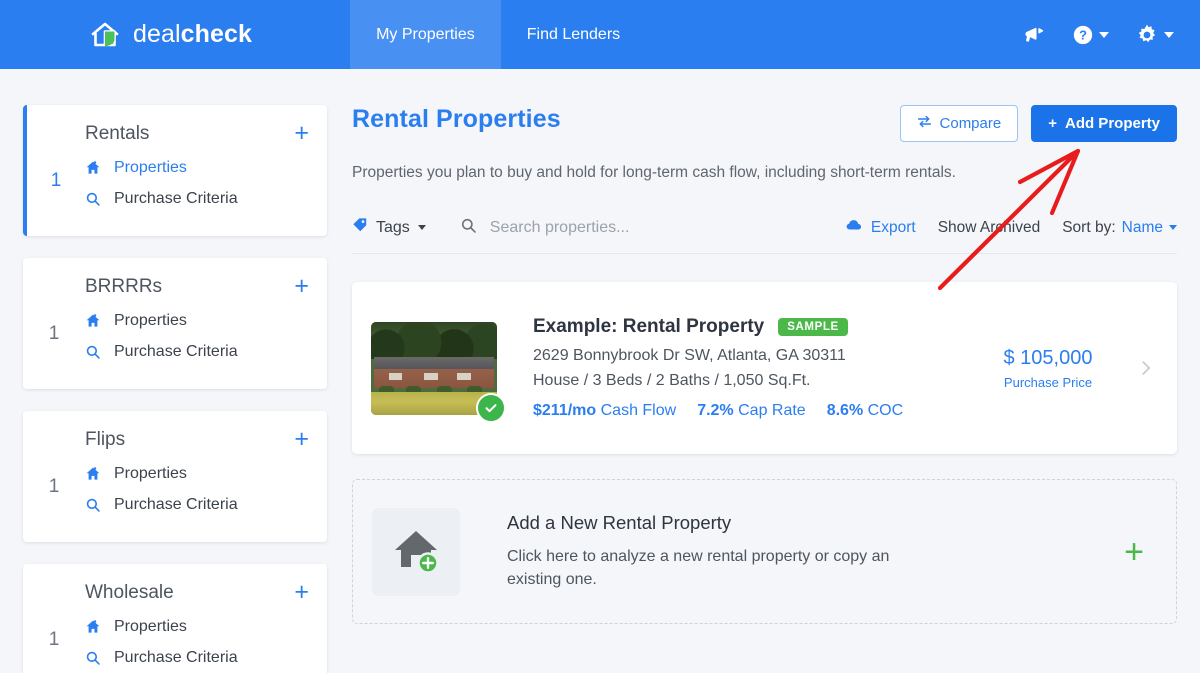 This screenshot has width=1200, height=673. Describe the element at coordinates (1048, 357) in the screenshot. I see `property-price-value: $ 105,000` at that location.